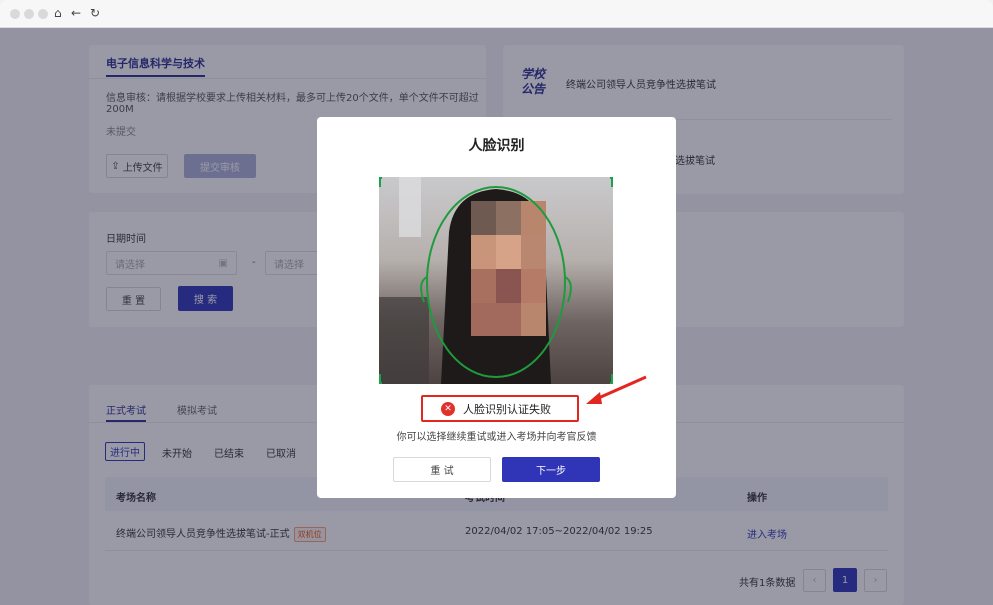 The image size is (993, 605). I want to click on error-message-box: ✕ 人脸识别认证失败, so click(500, 408).